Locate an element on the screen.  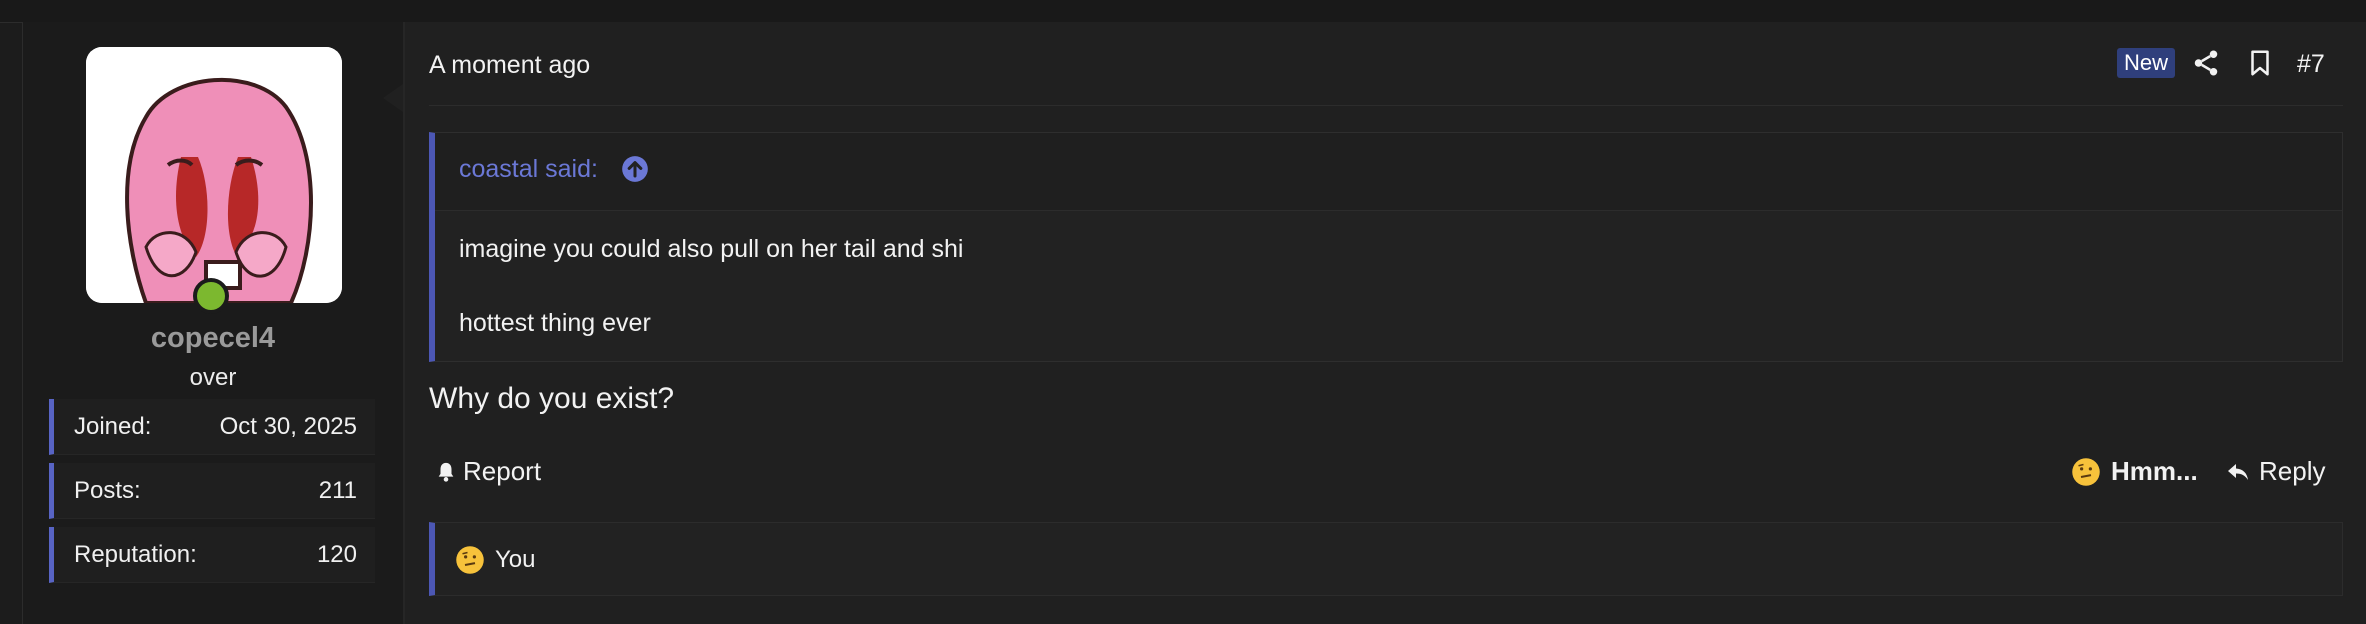
reactions-summary: You is located at coordinates (495, 560).